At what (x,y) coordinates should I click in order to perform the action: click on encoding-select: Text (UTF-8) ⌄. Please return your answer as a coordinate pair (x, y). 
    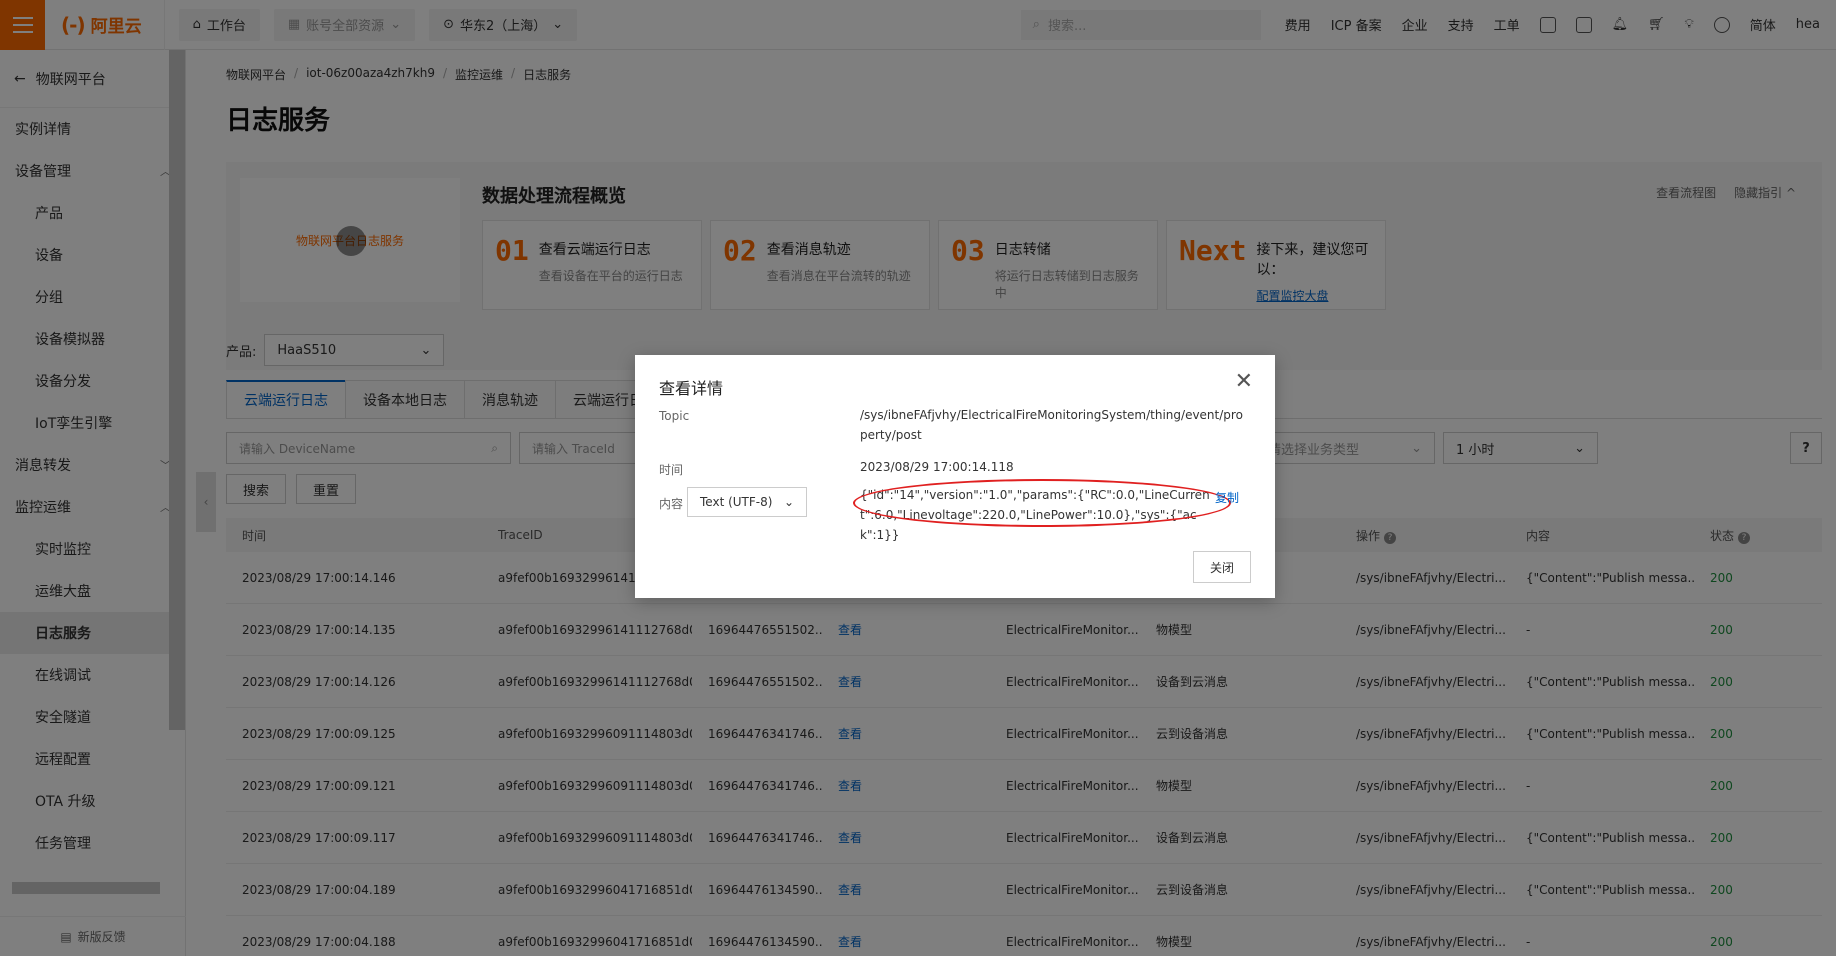
    Looking at the image, I should click on (747, 502).